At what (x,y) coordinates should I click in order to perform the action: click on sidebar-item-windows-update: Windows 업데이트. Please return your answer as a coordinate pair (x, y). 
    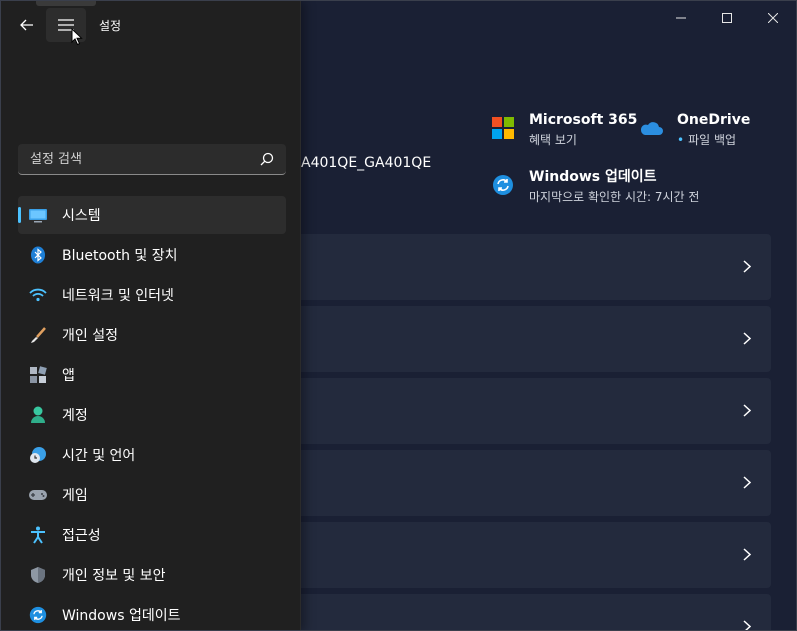
    Looking at the image, I should click on (152, 613).